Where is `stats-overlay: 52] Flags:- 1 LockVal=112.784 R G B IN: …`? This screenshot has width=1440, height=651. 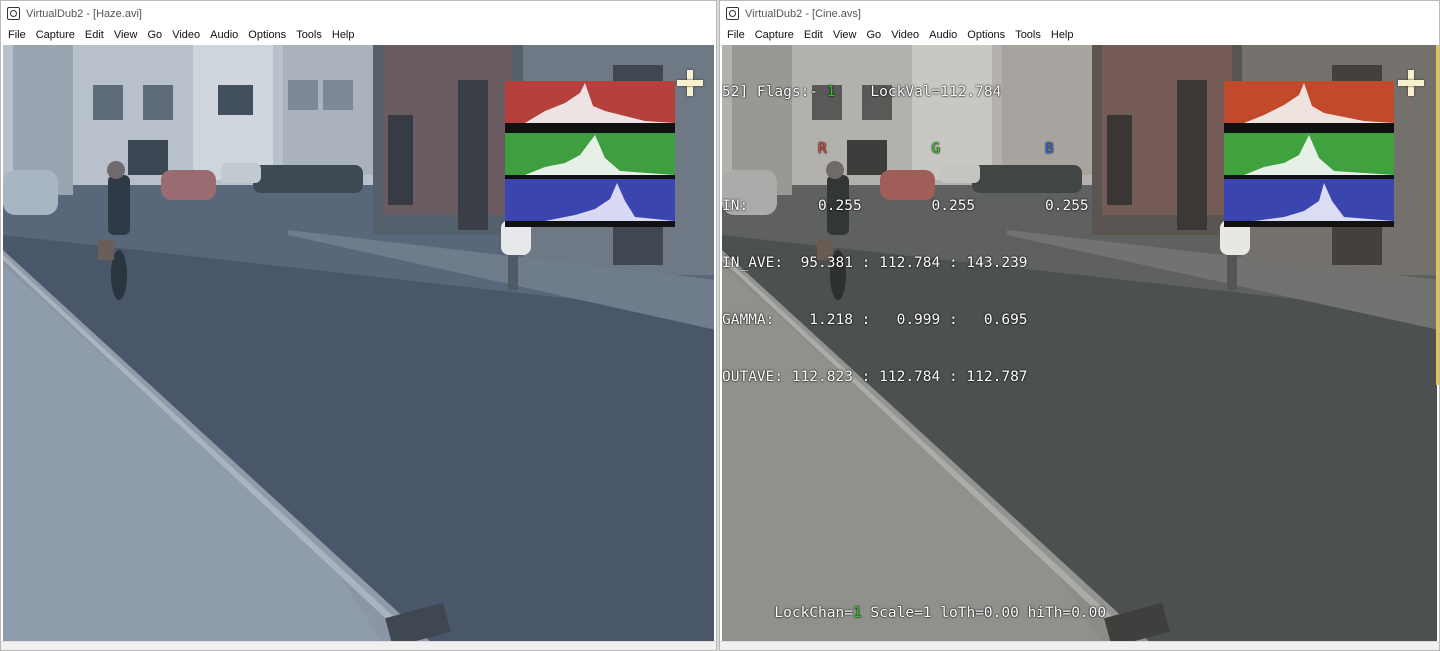 stats-overlay: 52] Flags:- 1 LockVal=112.784 R G B IN: … is located at coordinates (905, 235).